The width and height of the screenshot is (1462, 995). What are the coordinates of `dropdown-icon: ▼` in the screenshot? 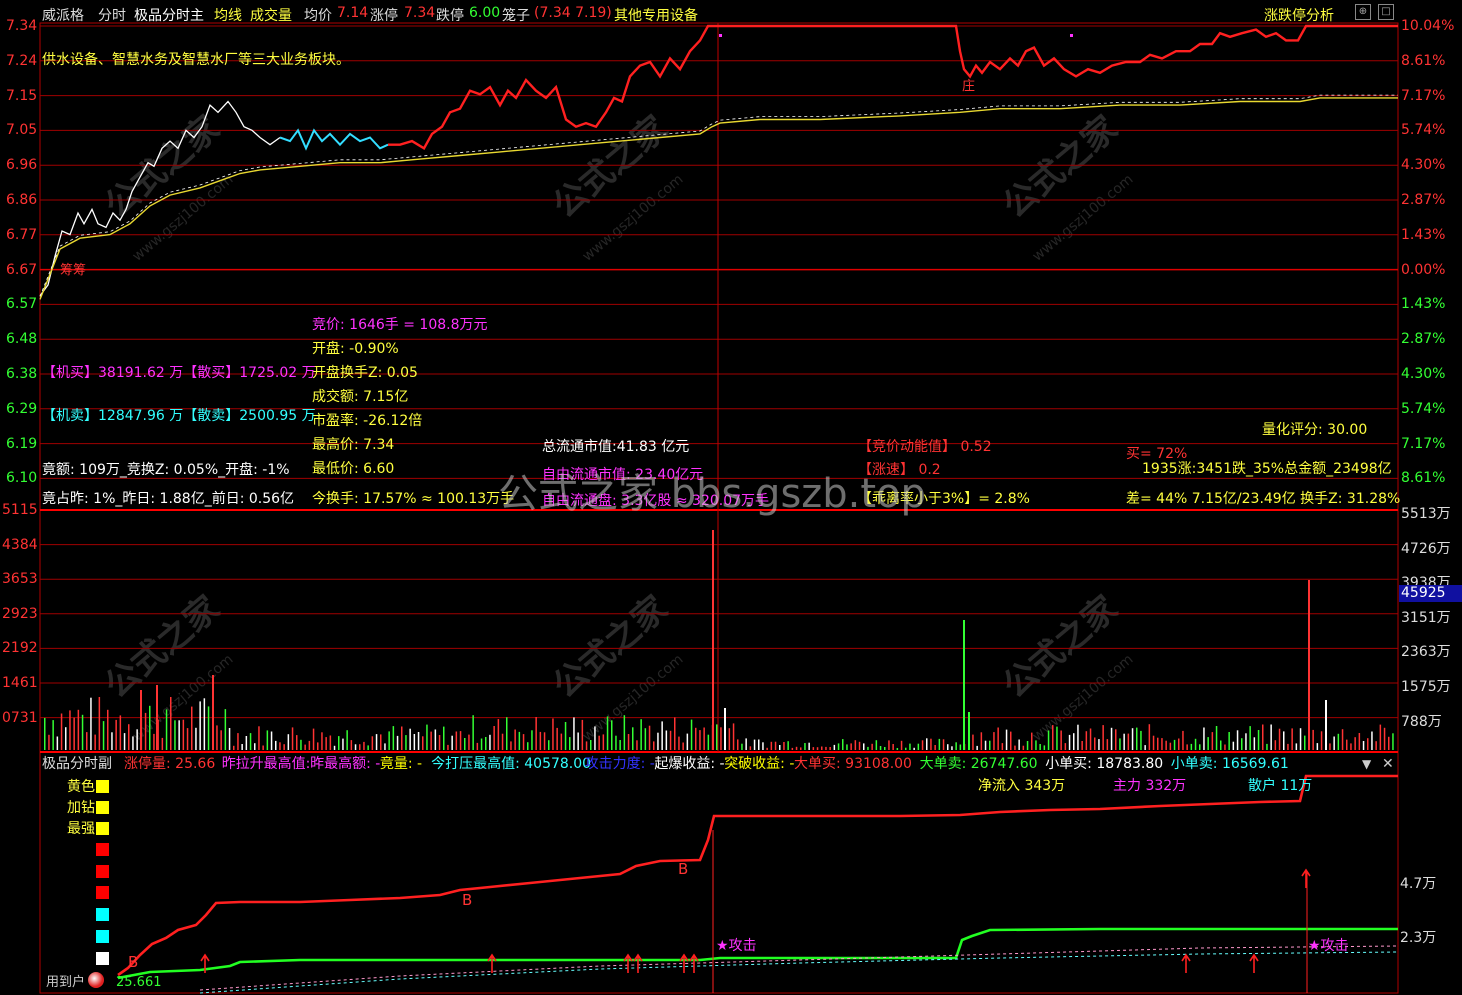 It's located at (1366, 764).